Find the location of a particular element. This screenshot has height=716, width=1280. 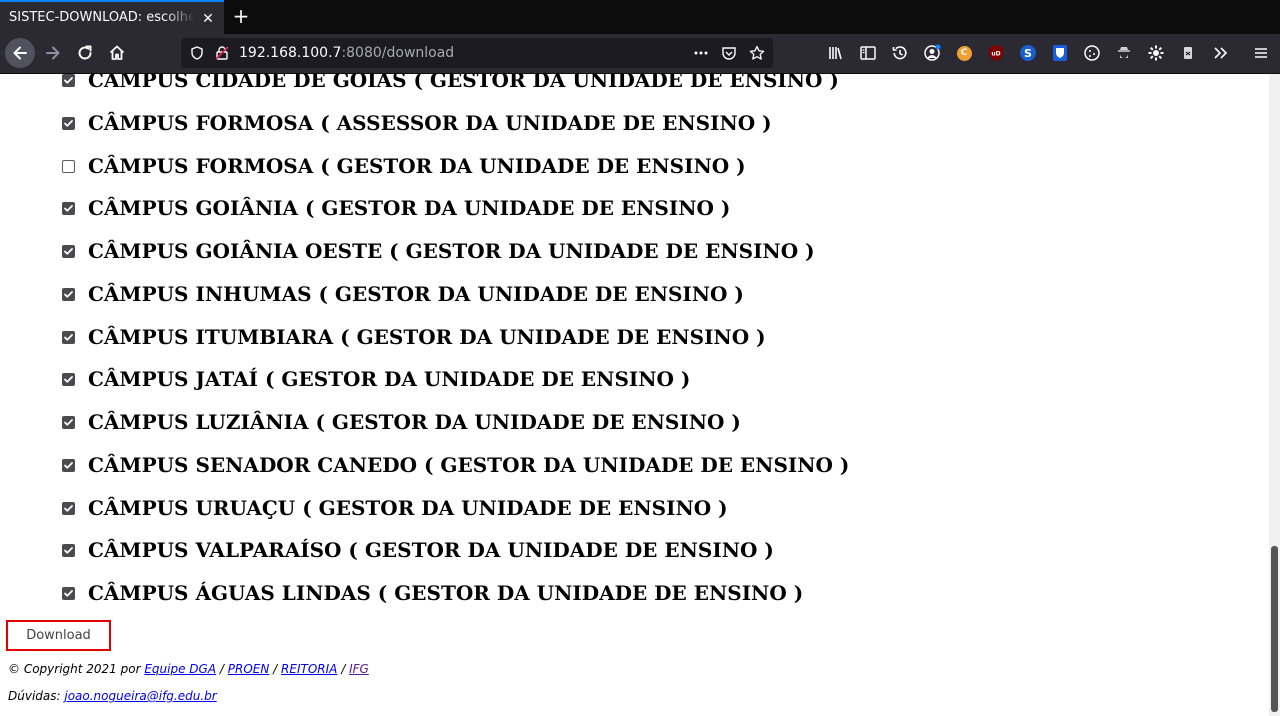

tab-close-icon: ✕ is located at coordinates (208, 19).